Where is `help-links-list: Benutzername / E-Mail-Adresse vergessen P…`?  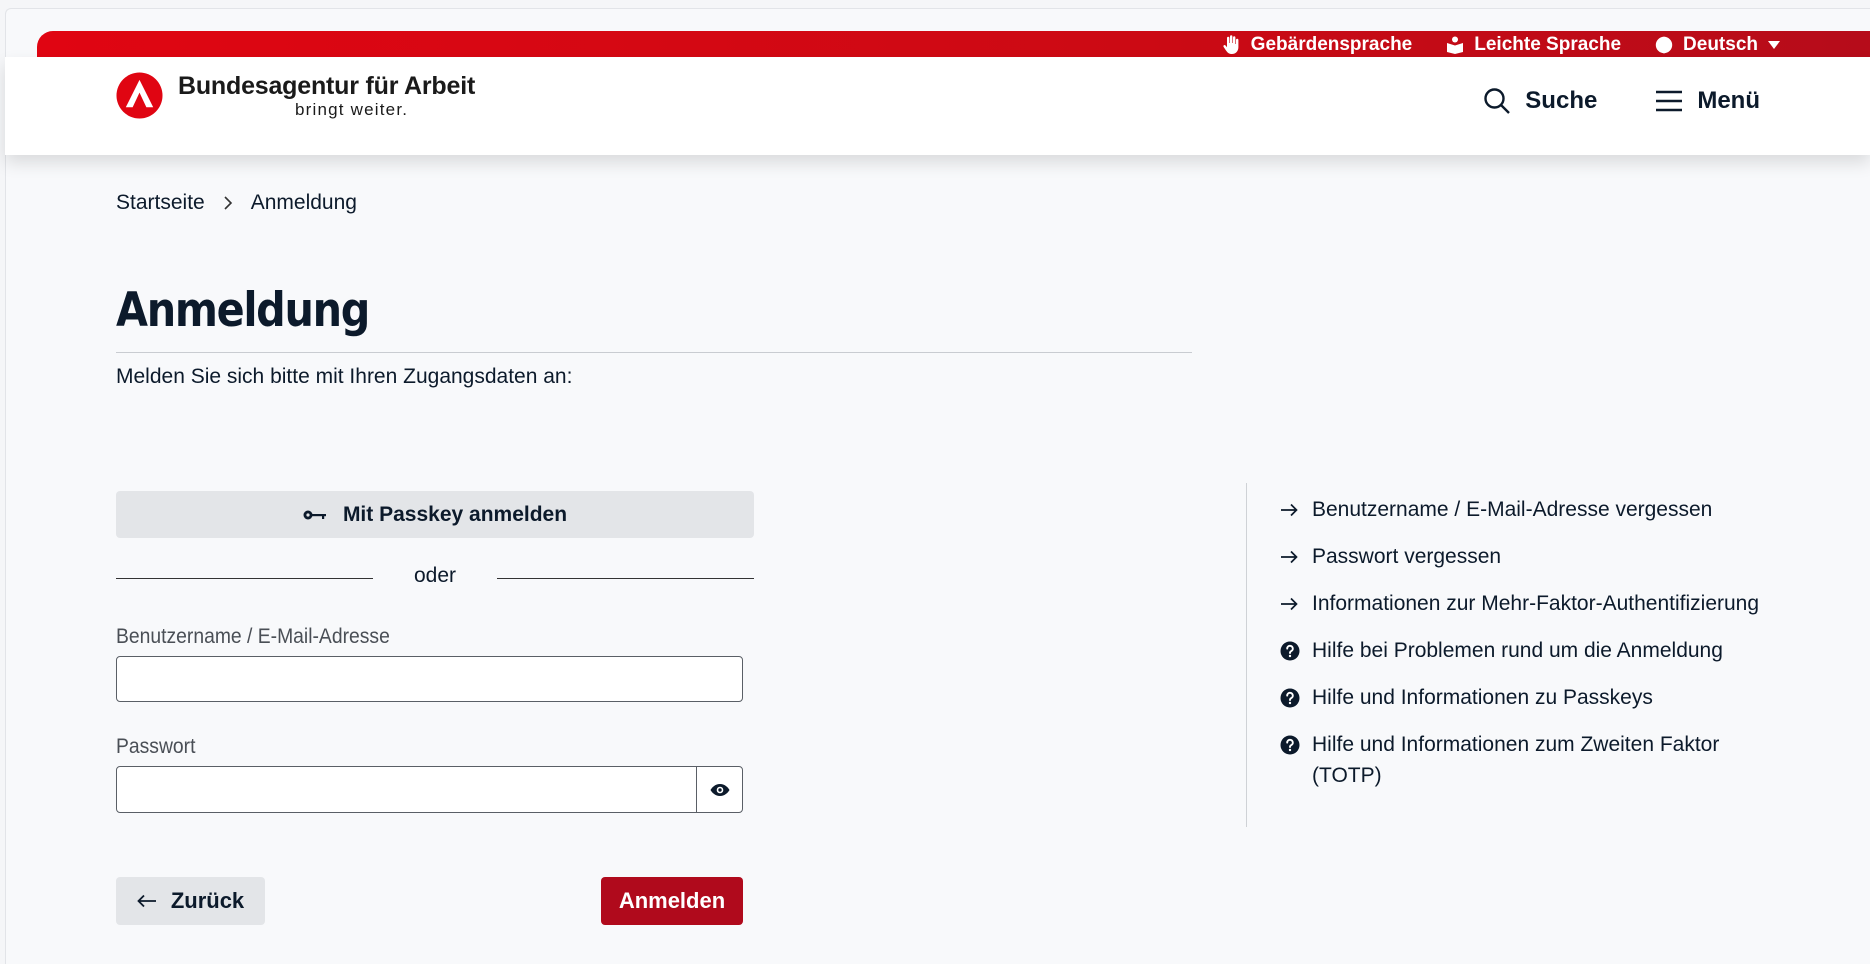 help-links-list: Benutzername / E-Mail-Adresse vergessen P… is located at coordinates (1520, 650).